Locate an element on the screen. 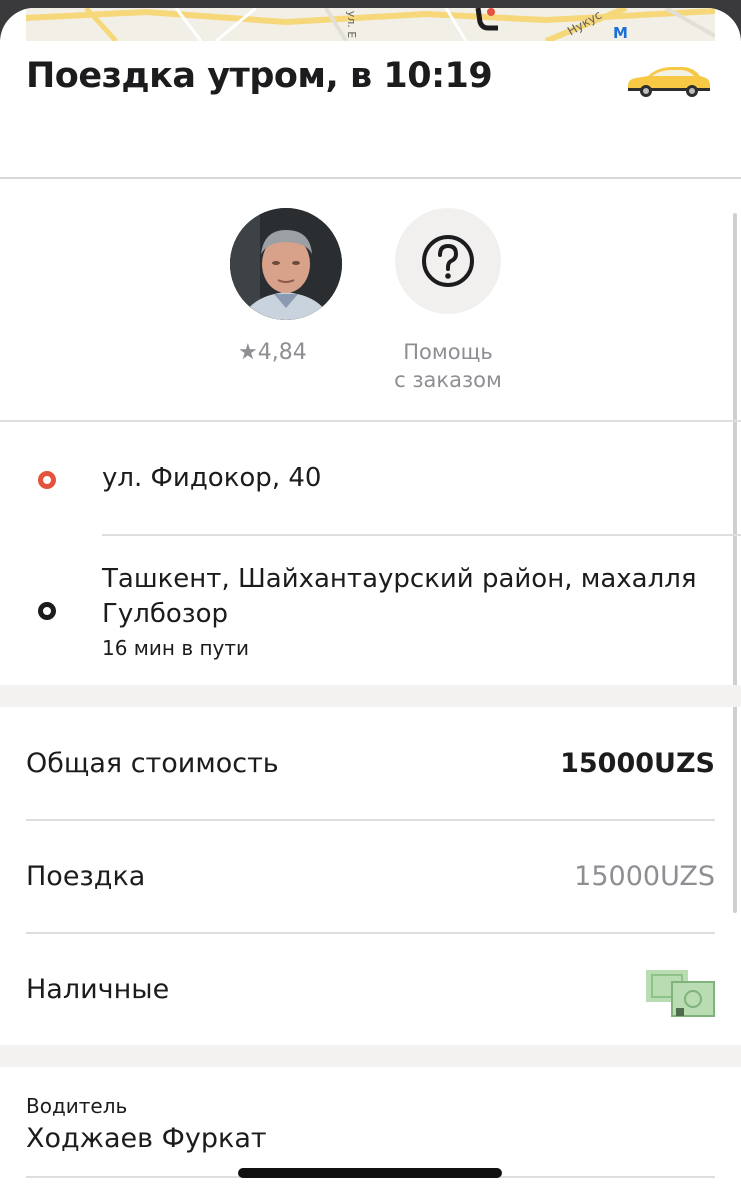 The width and height of the screenshot is (741, 1200). total-cost-label: Общая стоимость is located at coordinates (152, 763).